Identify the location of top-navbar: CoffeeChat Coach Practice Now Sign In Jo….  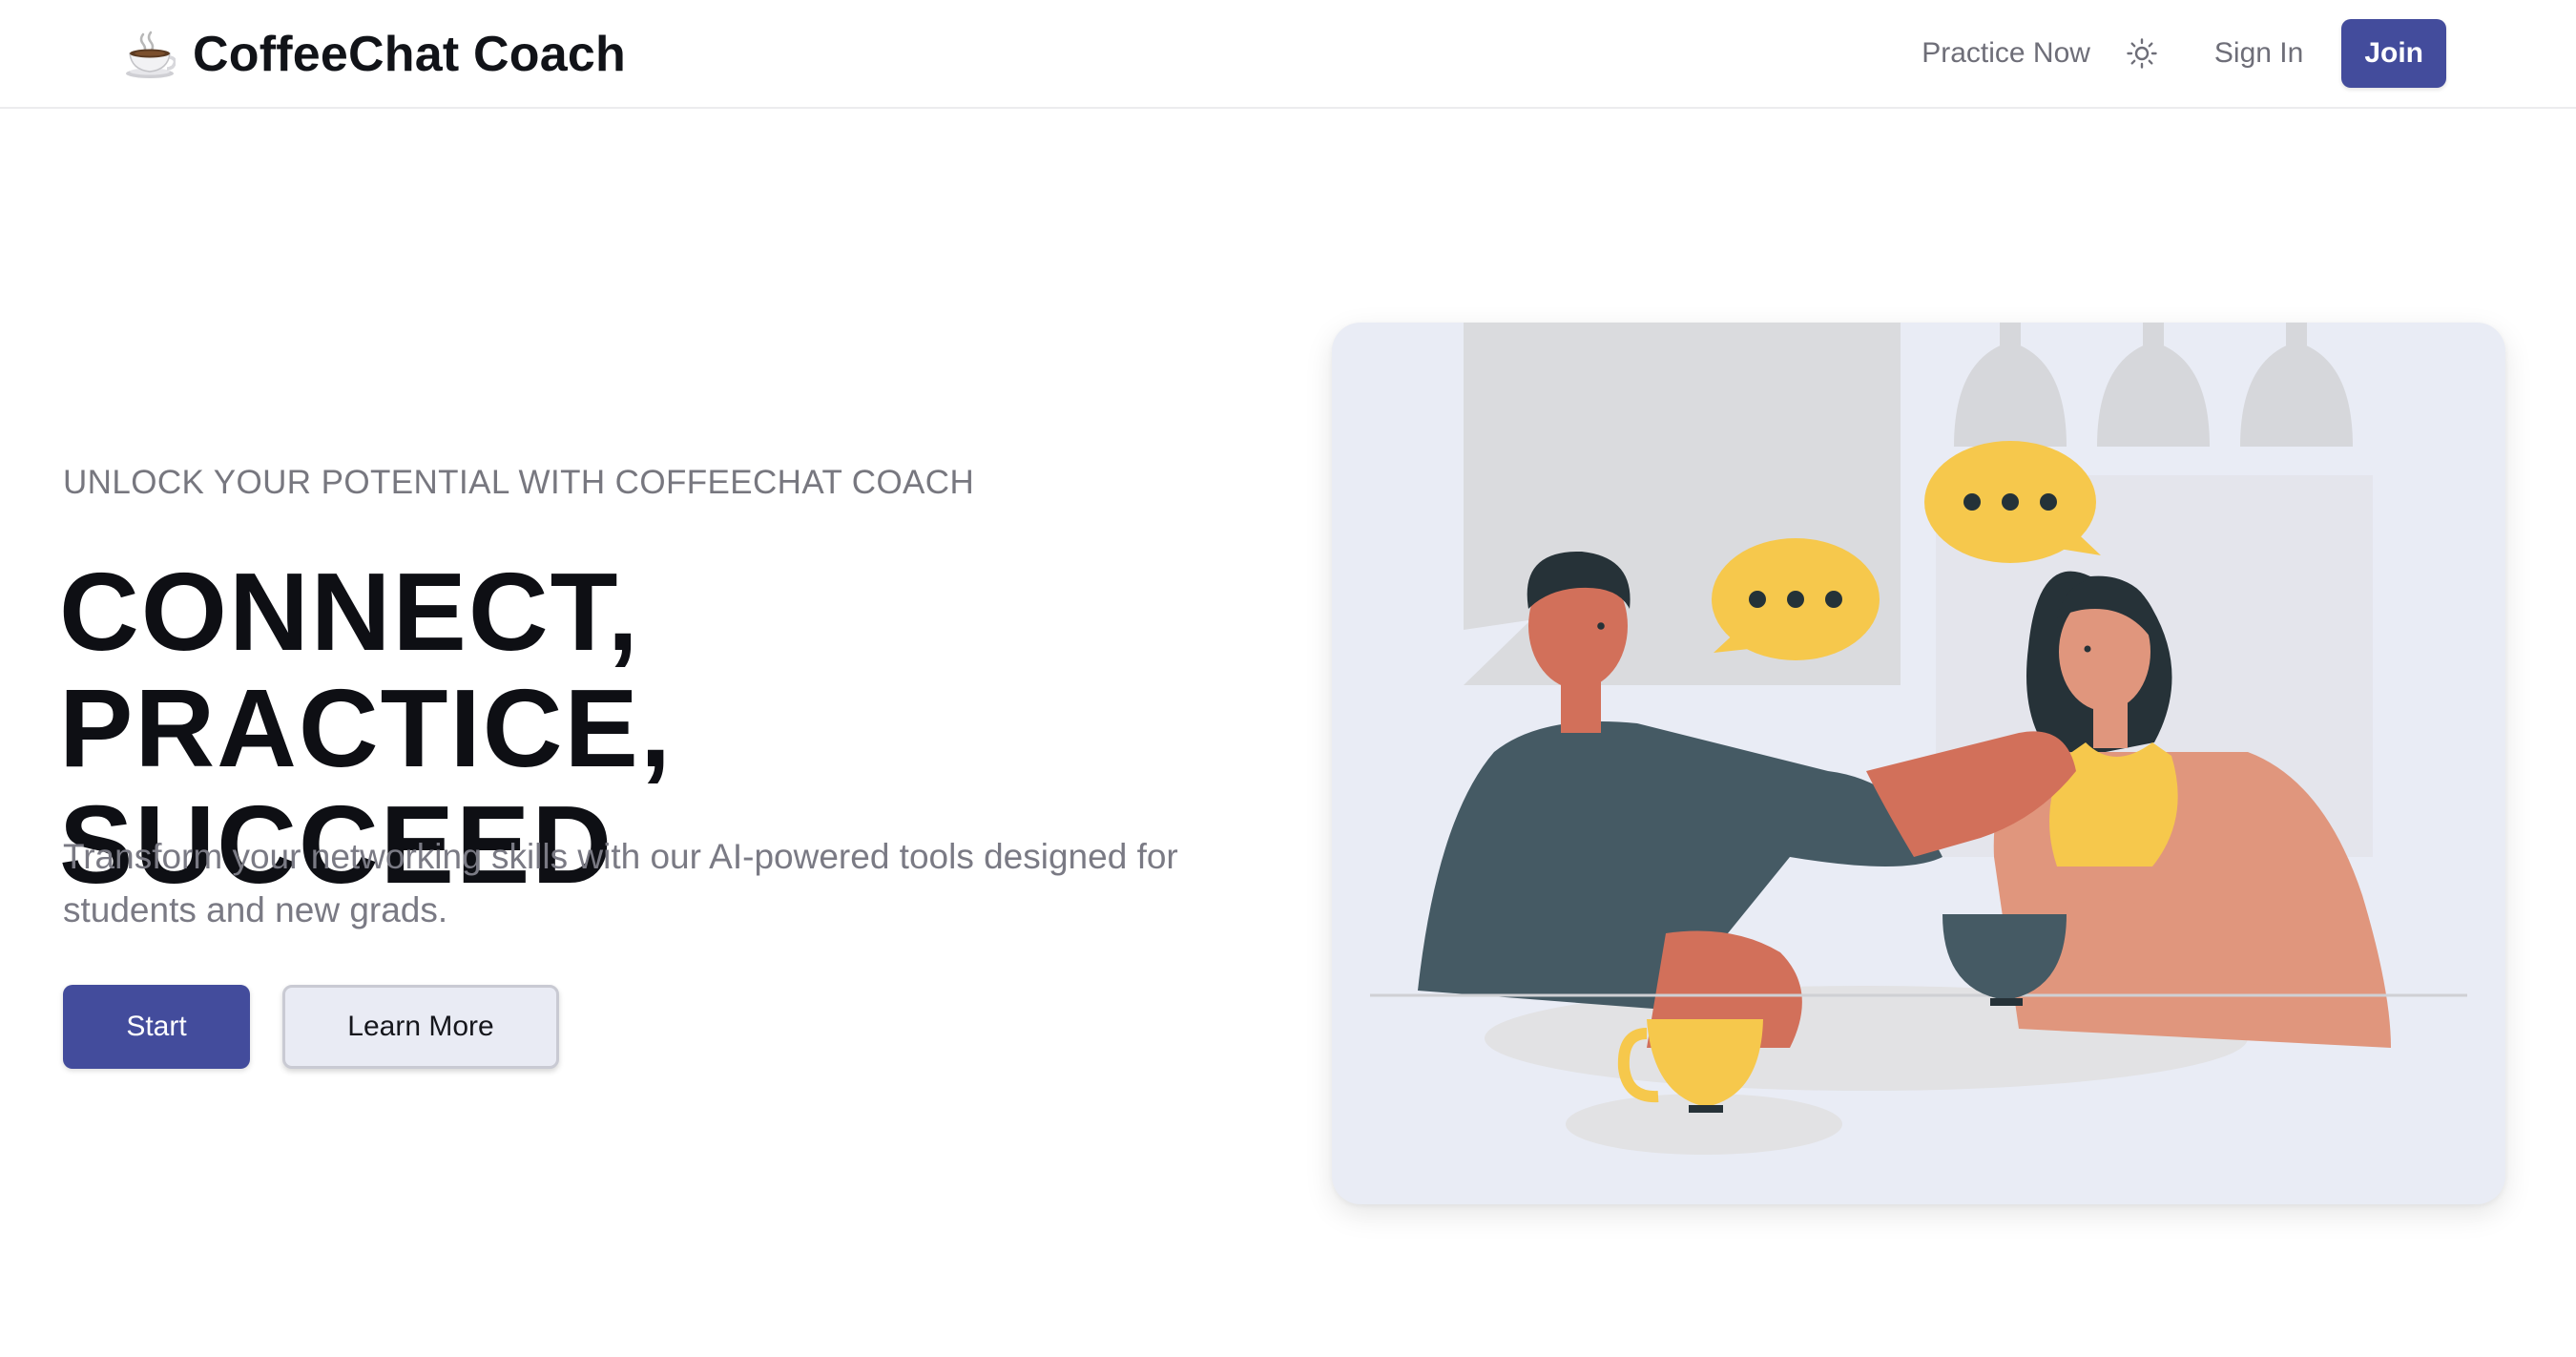
(1288, 55).